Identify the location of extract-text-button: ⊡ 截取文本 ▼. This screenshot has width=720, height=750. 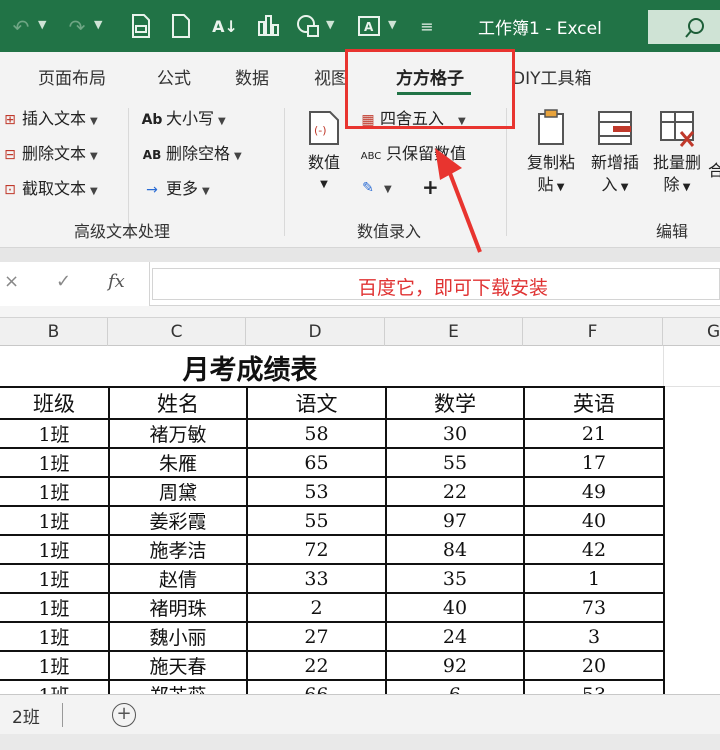
(49, 189).